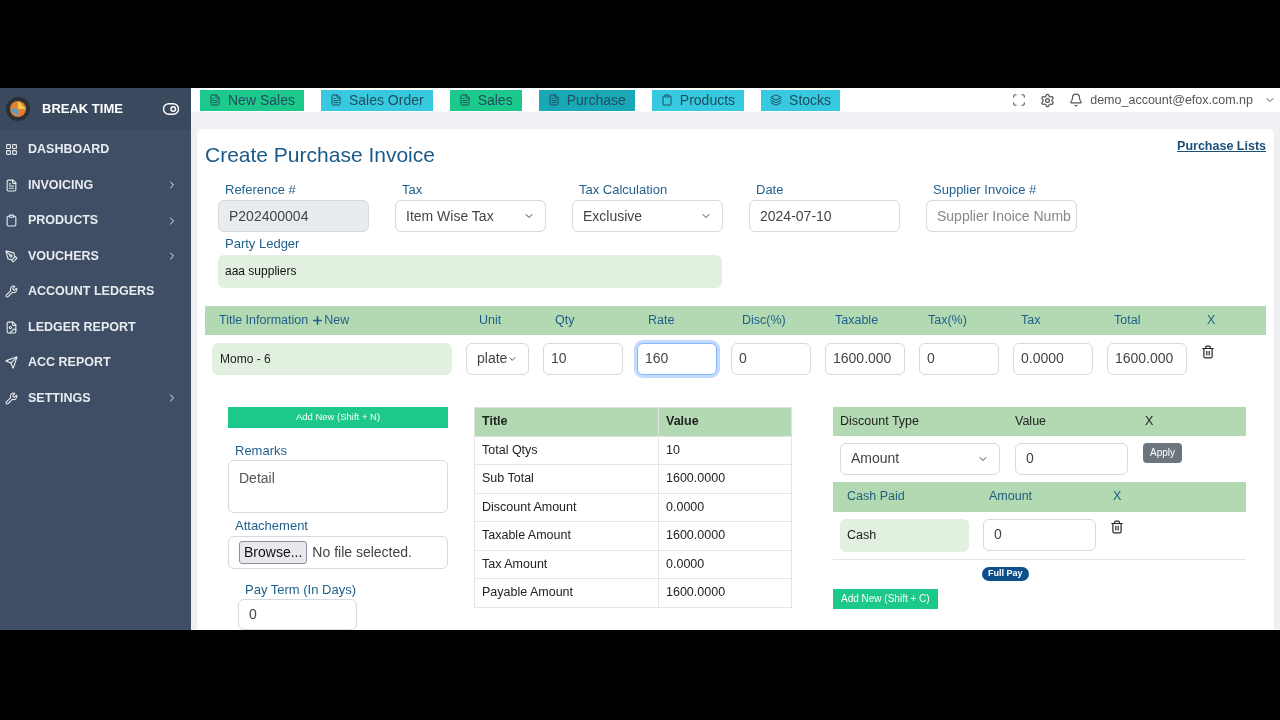 The image size is (1280, 720). What do you see at coordinates (95, 221) in the screenshot?
I see `sidebar-item: PRODUCTS` at bounding box center [95, 221].